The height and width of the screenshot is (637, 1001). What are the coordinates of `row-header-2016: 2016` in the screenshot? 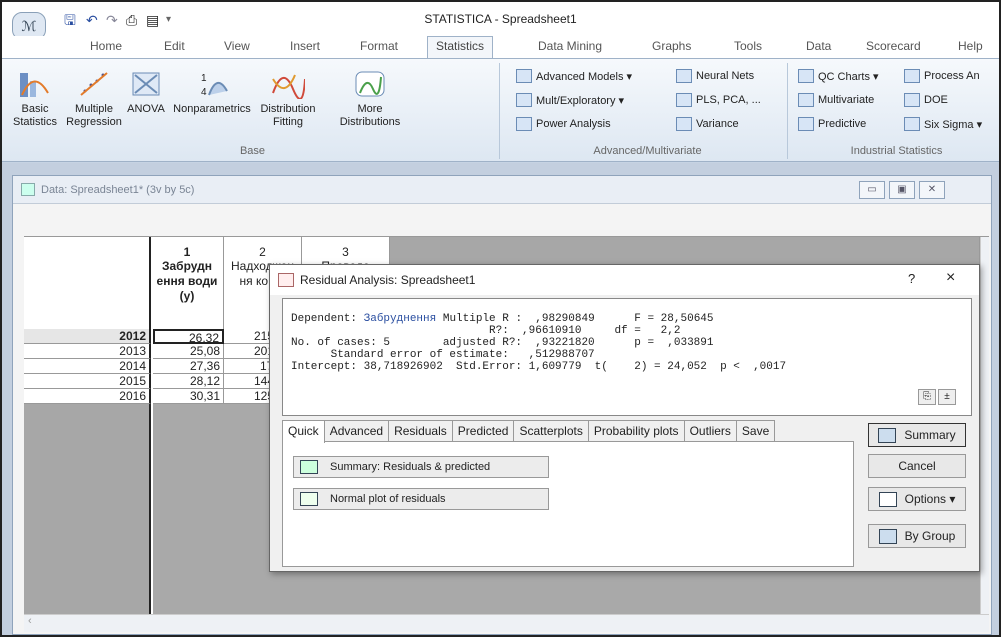 It's located at (87, 396).